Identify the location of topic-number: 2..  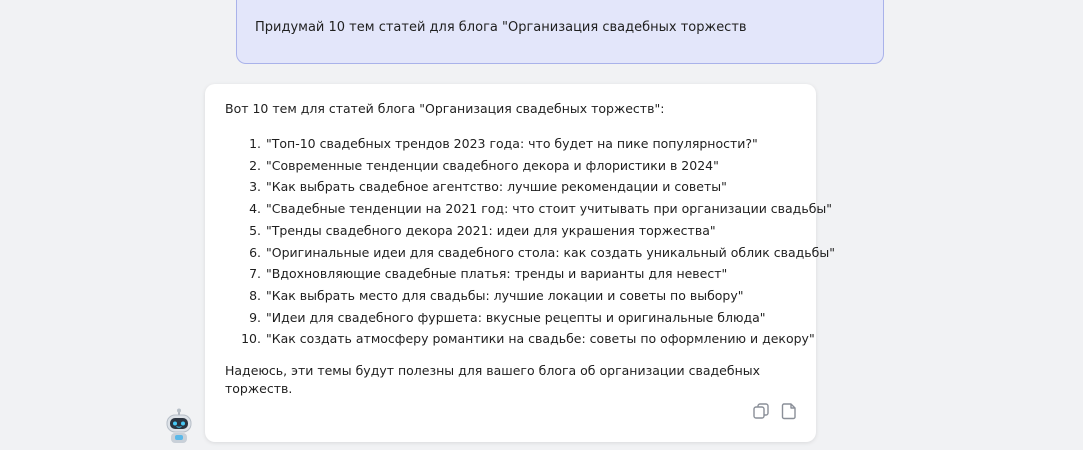
(255, 165).